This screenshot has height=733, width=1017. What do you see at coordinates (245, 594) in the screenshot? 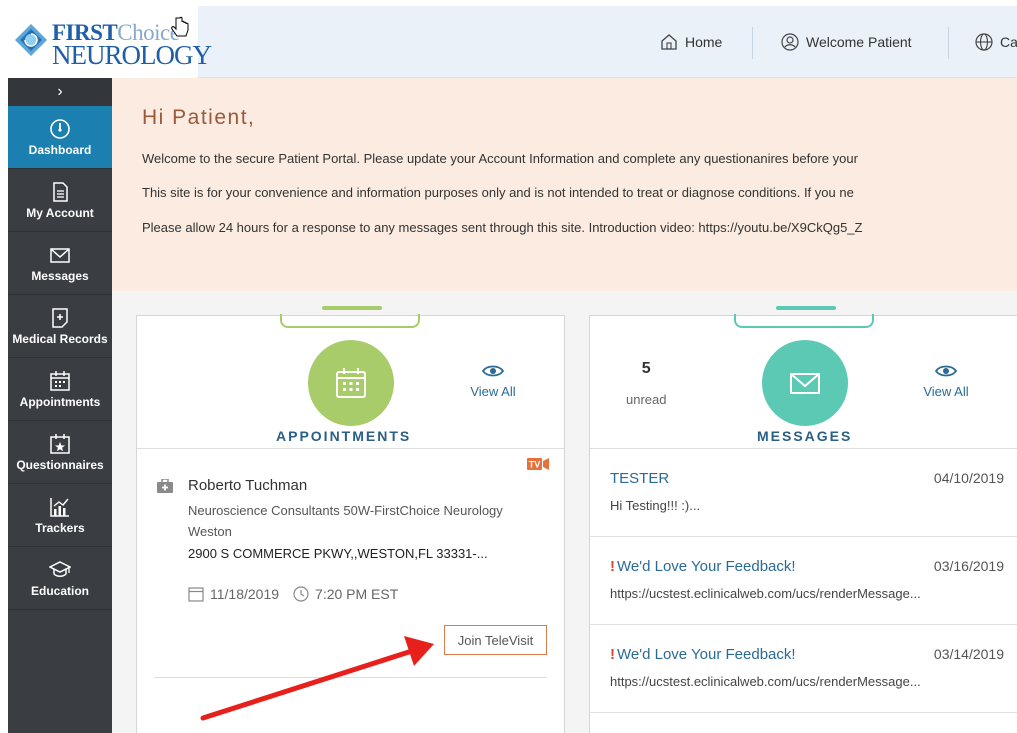
I see `appointment-date: 11/18/2019` at bounding box center [245, 594].